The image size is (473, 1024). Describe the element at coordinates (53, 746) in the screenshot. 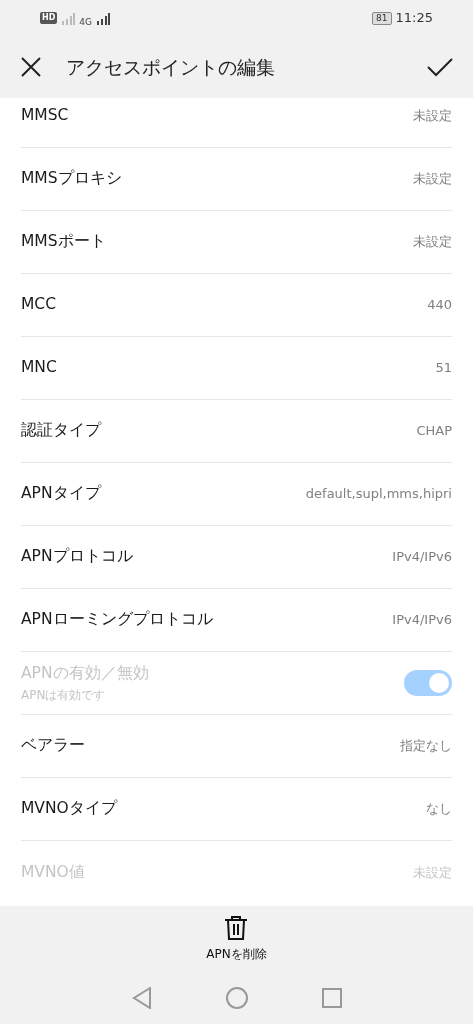

I see `setting-label: ベアラー` at that location.